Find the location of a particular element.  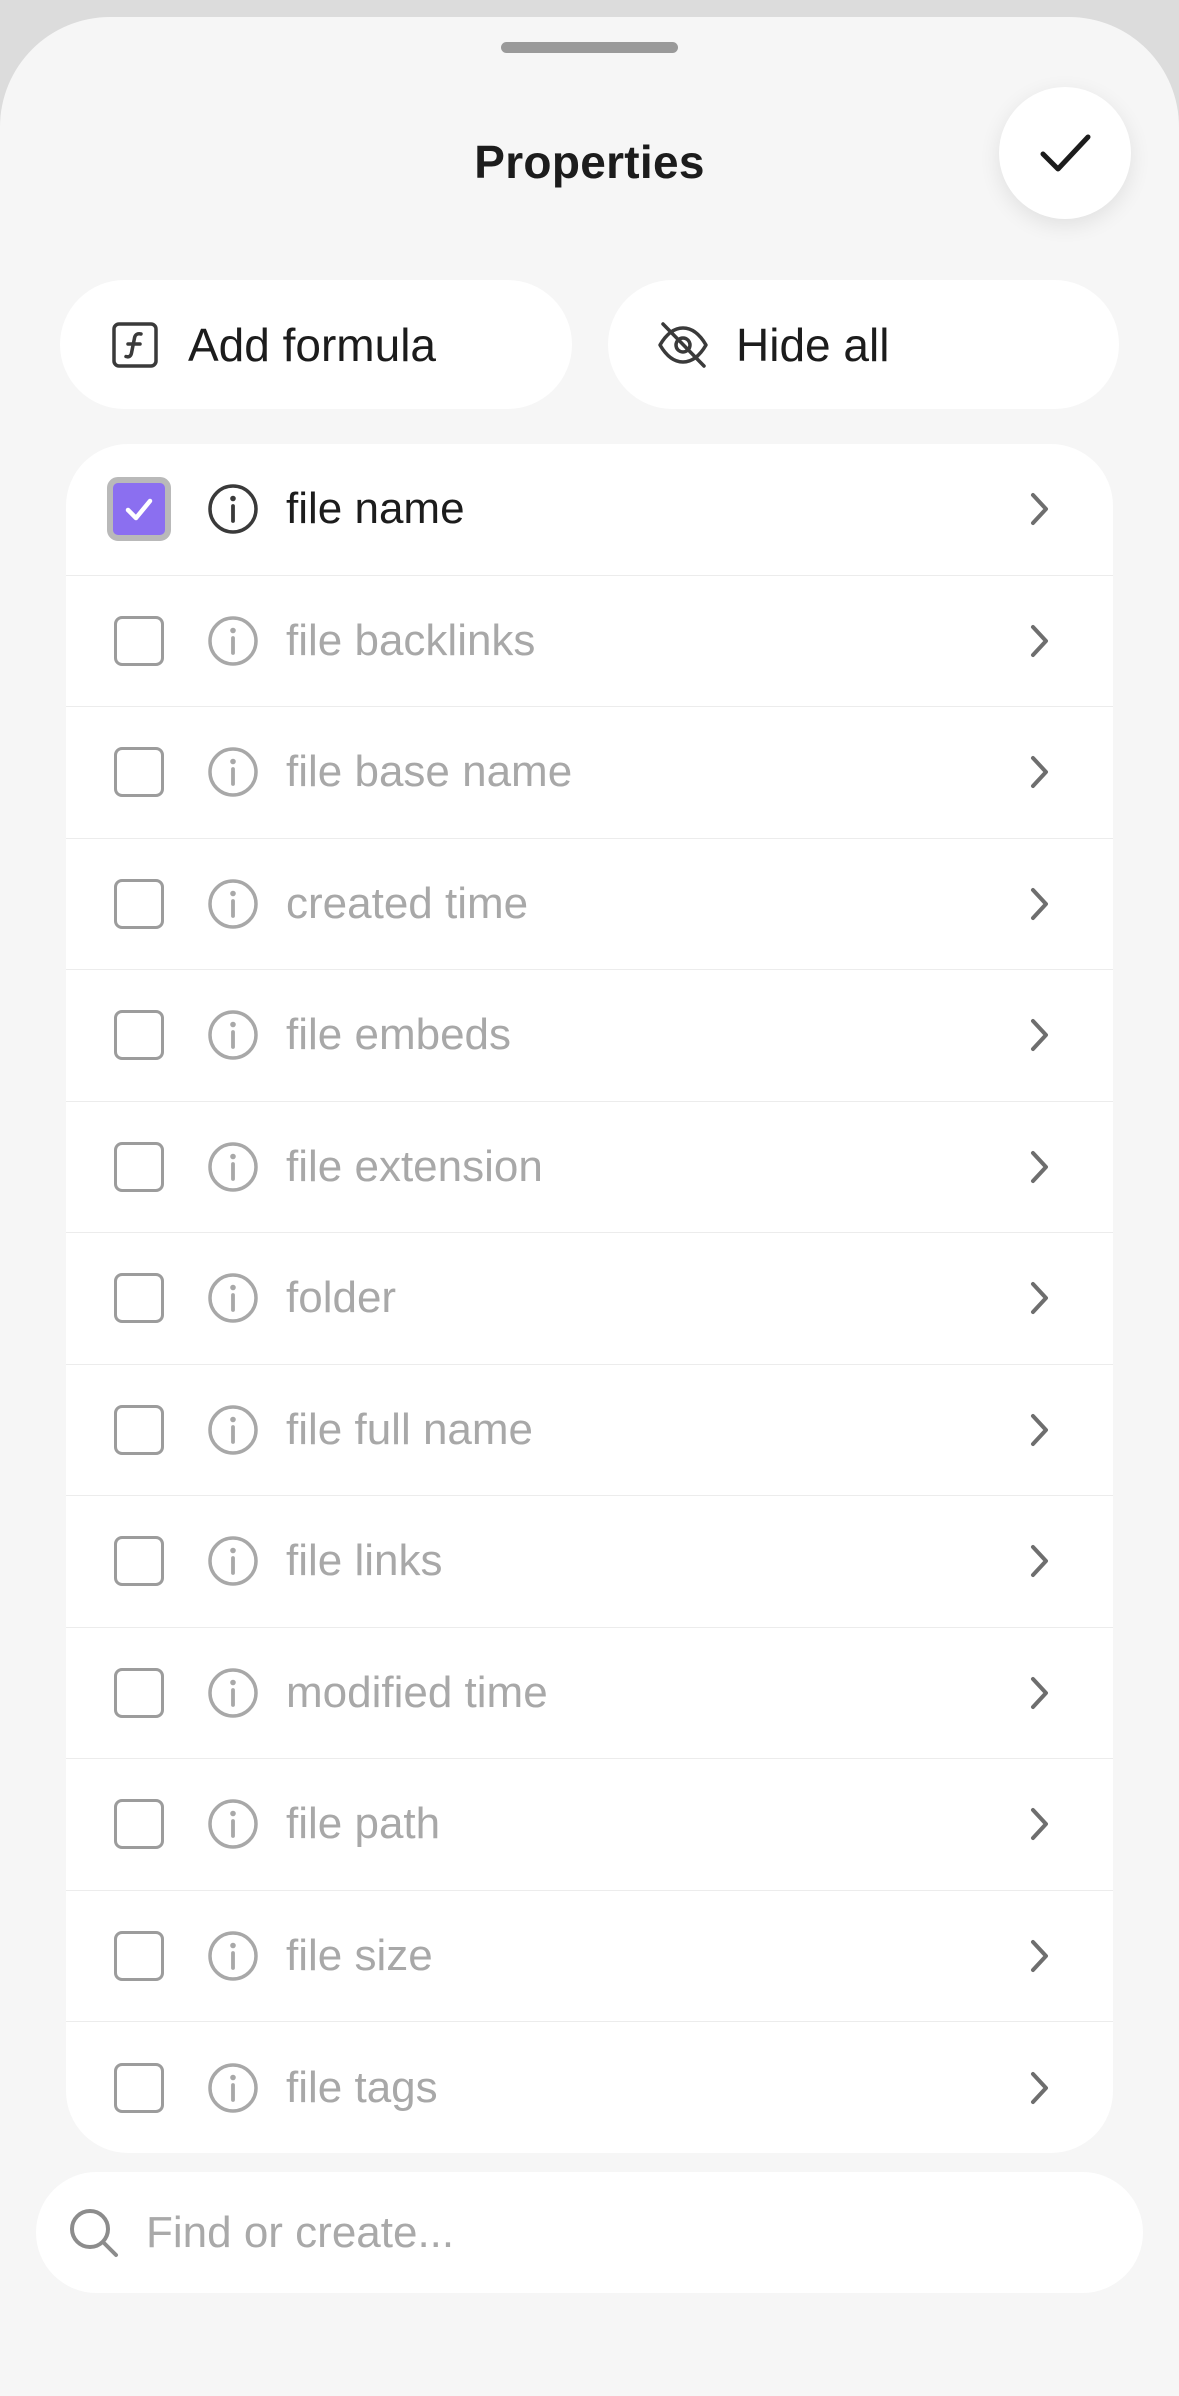

hide-all-button: Hide all is located at coordinates (863, 344).